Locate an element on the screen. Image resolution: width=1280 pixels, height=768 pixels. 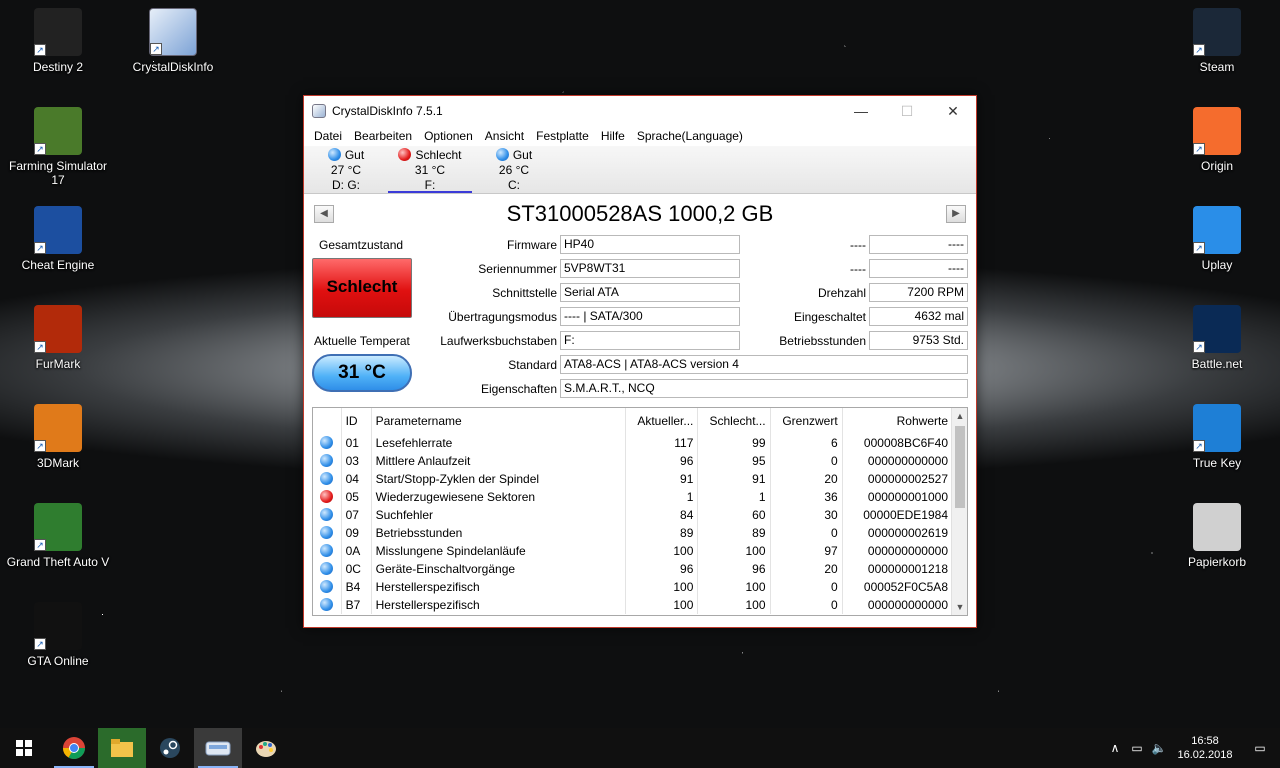
attribute-current: 100 is located at coordinates (662, 605).